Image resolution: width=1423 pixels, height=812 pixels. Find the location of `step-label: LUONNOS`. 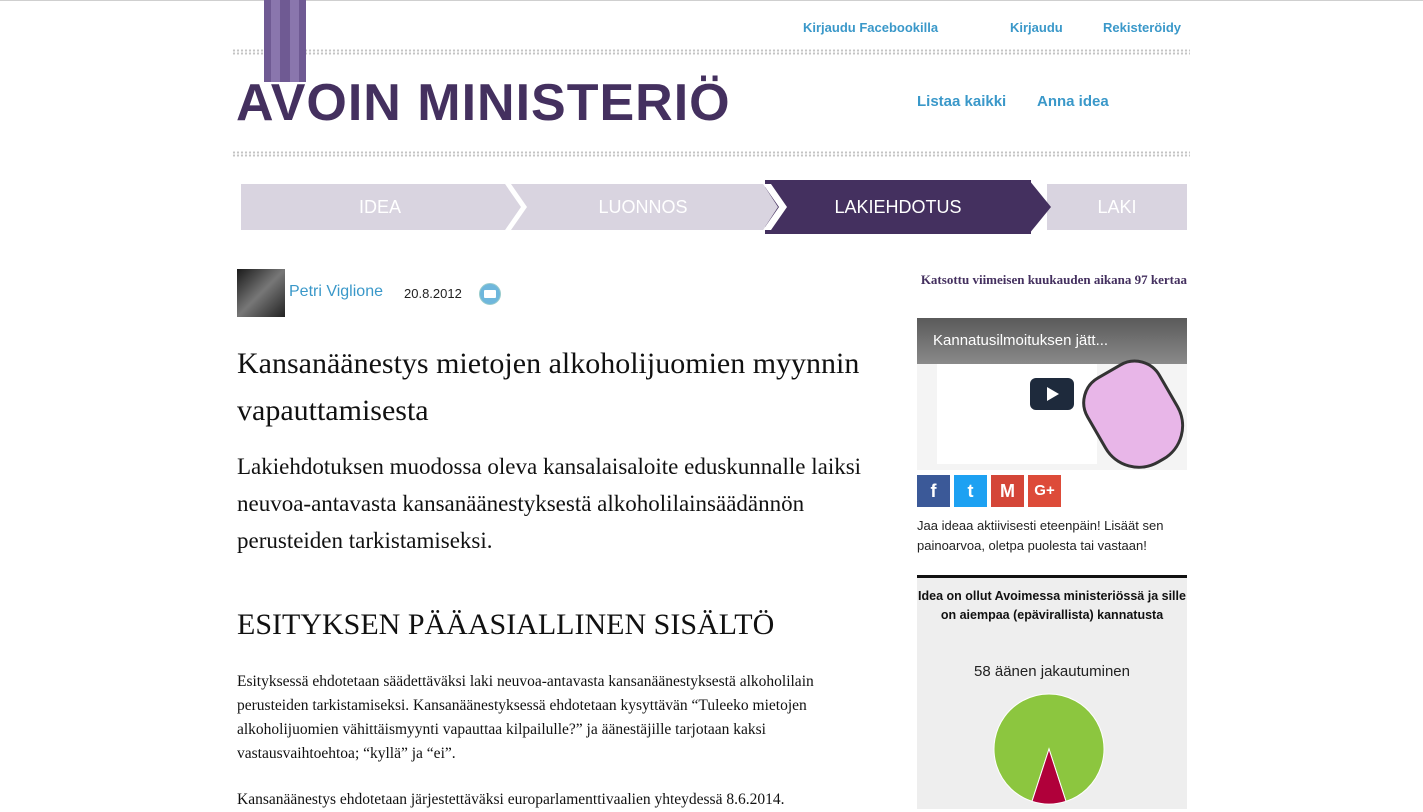

step-label: LUONNOS is located at coordinates (643, 207).